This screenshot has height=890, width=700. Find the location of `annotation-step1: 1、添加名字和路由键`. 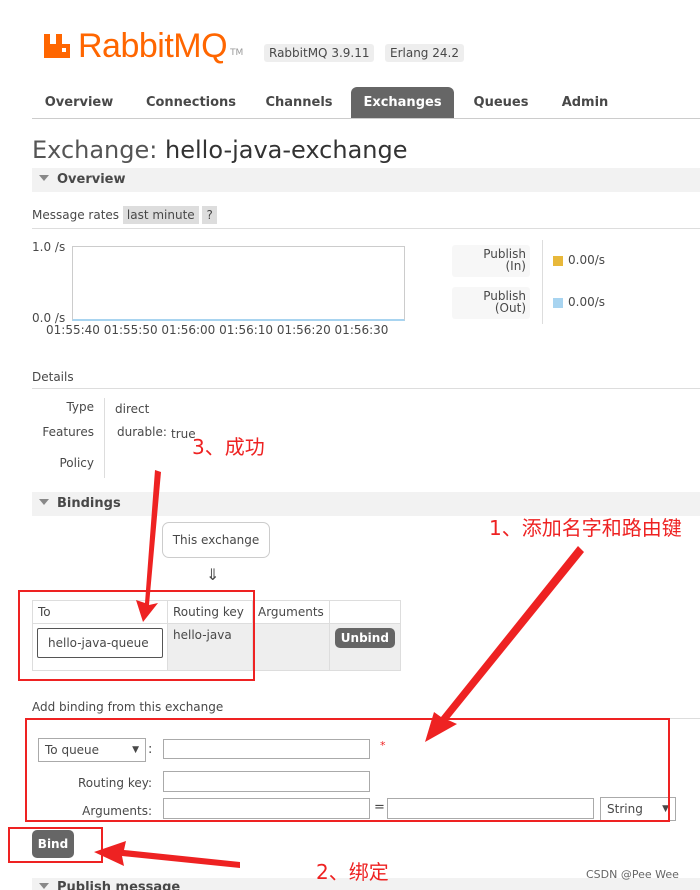

annotation-step1: 1、添加名字和路由键 is located at coordinates (585, 528).